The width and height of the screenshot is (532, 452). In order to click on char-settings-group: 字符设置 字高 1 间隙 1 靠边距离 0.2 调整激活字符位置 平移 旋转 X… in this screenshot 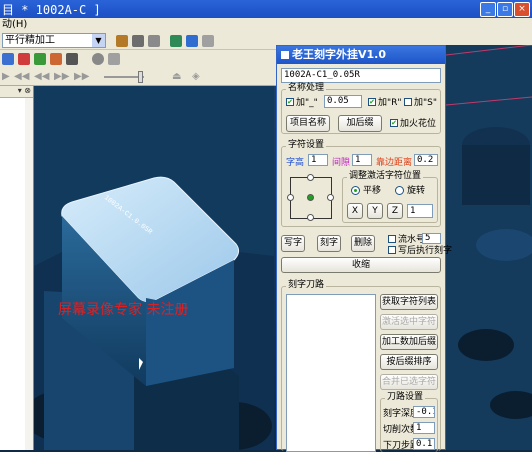, I will do `click(361, 183)`.